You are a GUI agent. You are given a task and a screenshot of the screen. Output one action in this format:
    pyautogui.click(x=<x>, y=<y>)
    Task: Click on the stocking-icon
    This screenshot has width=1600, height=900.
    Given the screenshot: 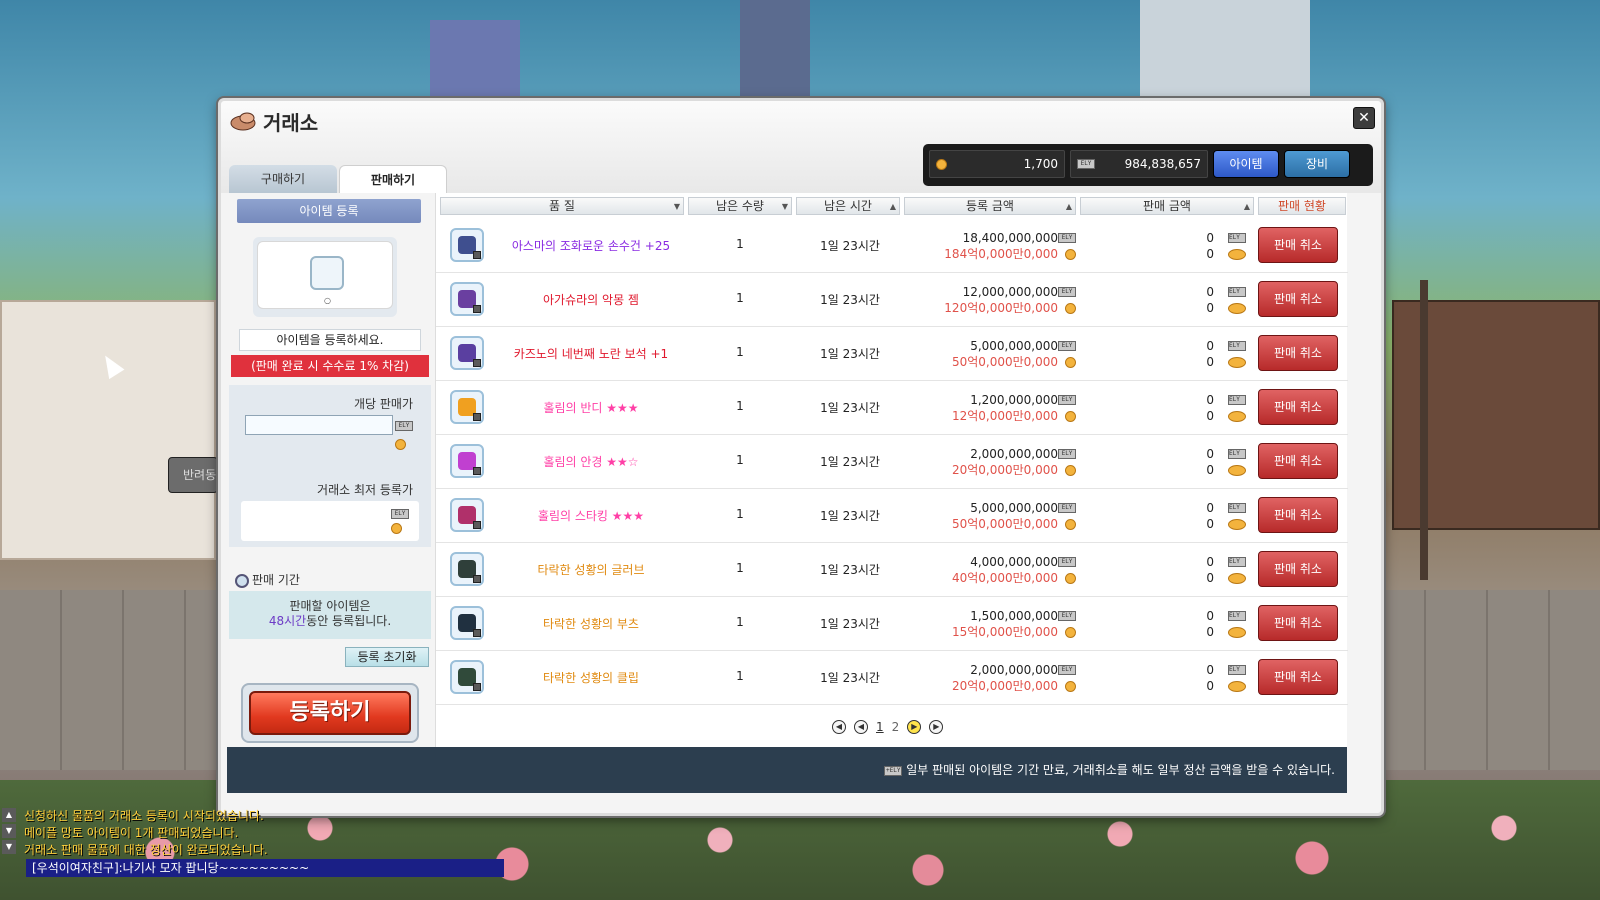 What is the action you would take?
    pyautogui.click(x=467, y=515)
    